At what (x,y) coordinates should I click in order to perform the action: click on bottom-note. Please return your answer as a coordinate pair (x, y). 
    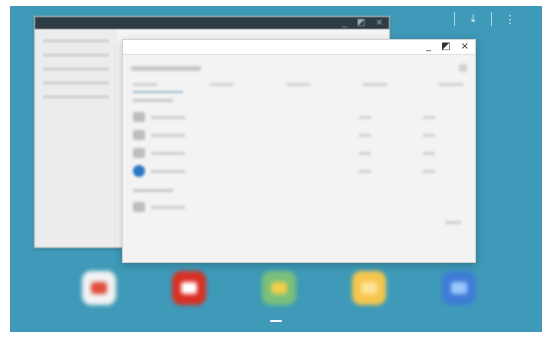
    Looking at the image, I should click on (453, 222).